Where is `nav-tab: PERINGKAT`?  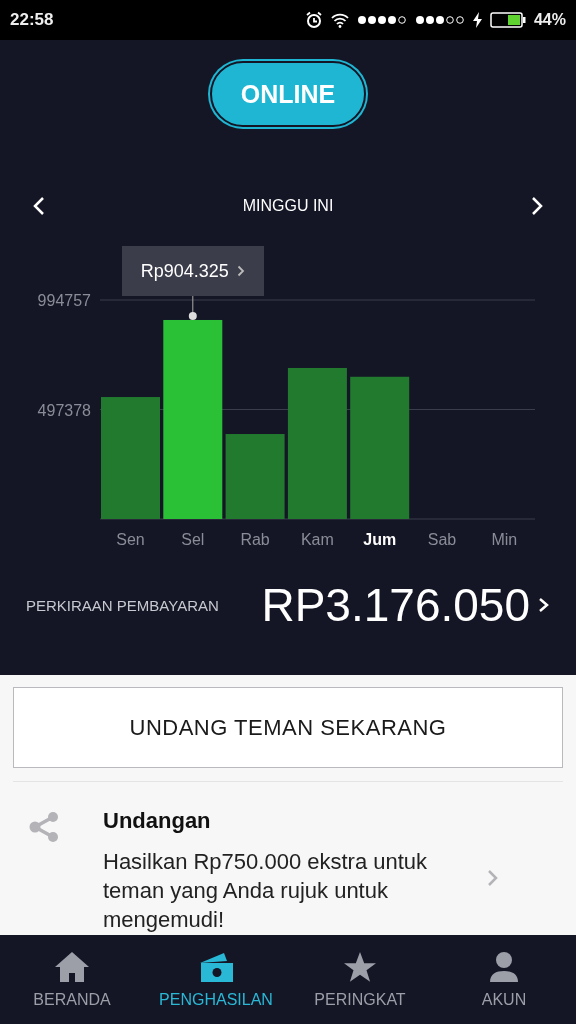 nav-tab: PERINGKAT is located at coordinates (360, 979).